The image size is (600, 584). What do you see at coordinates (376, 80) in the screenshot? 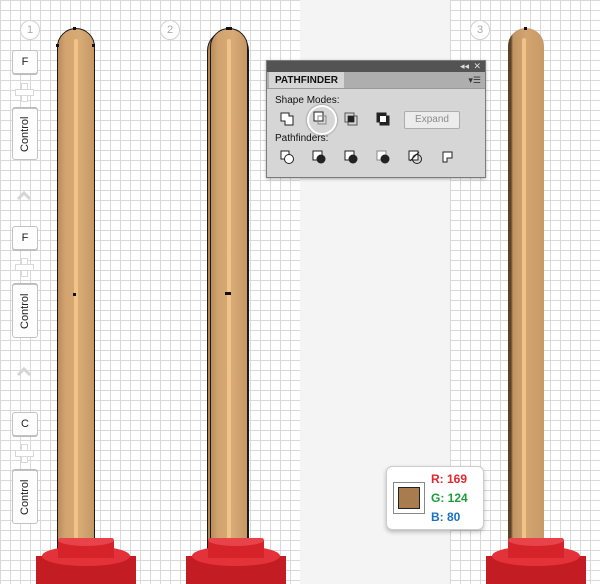
I see `panel-tab-bar: PATHFINDER ▾☰` at bounding box center [376, 80].